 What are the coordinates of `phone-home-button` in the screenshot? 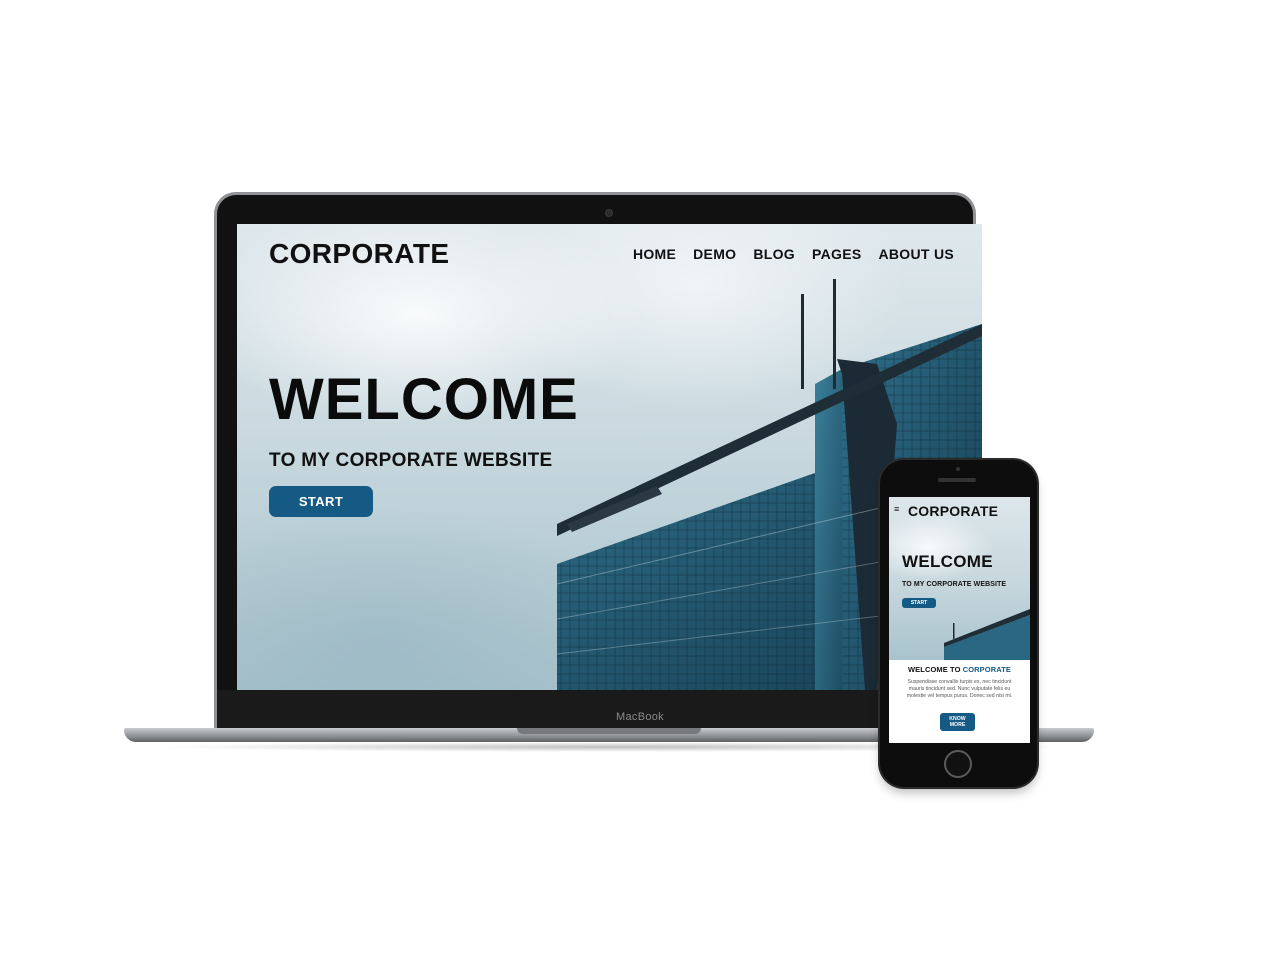 It's located at (958, 764).